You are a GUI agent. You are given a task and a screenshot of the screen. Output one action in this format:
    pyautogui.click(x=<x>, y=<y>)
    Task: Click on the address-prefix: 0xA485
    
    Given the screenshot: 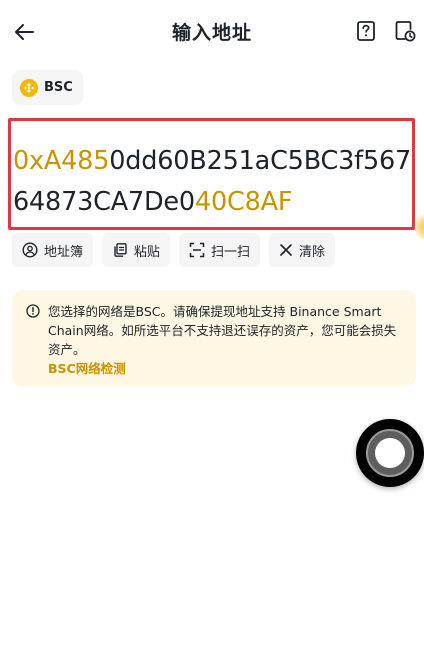 What is the action you would take?
    pyautogui.click(x=61, y=161)
    